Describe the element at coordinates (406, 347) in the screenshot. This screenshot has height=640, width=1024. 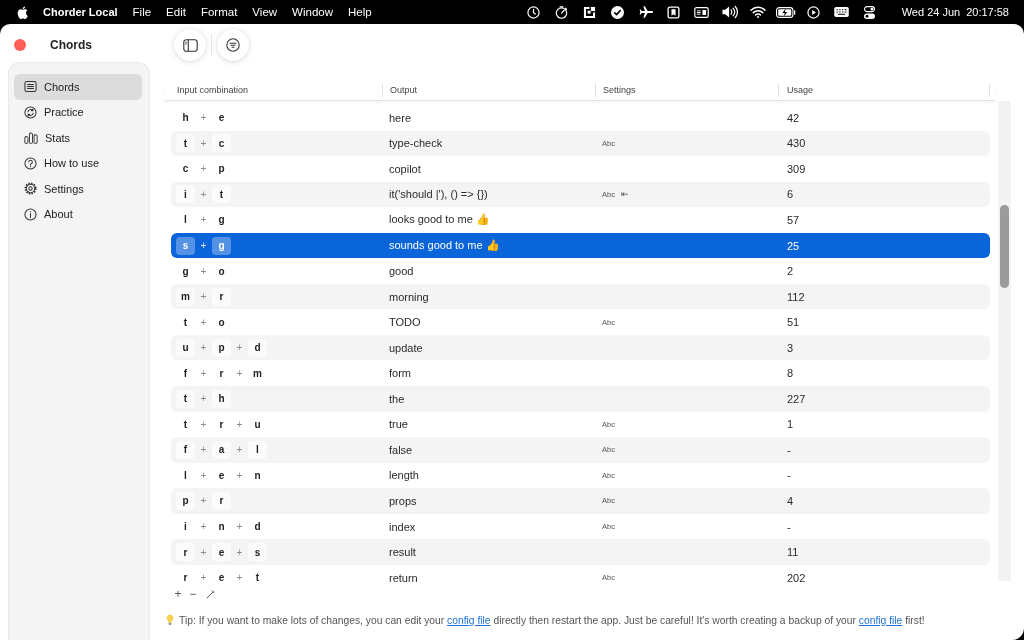
I see `output-text: update` at that location.